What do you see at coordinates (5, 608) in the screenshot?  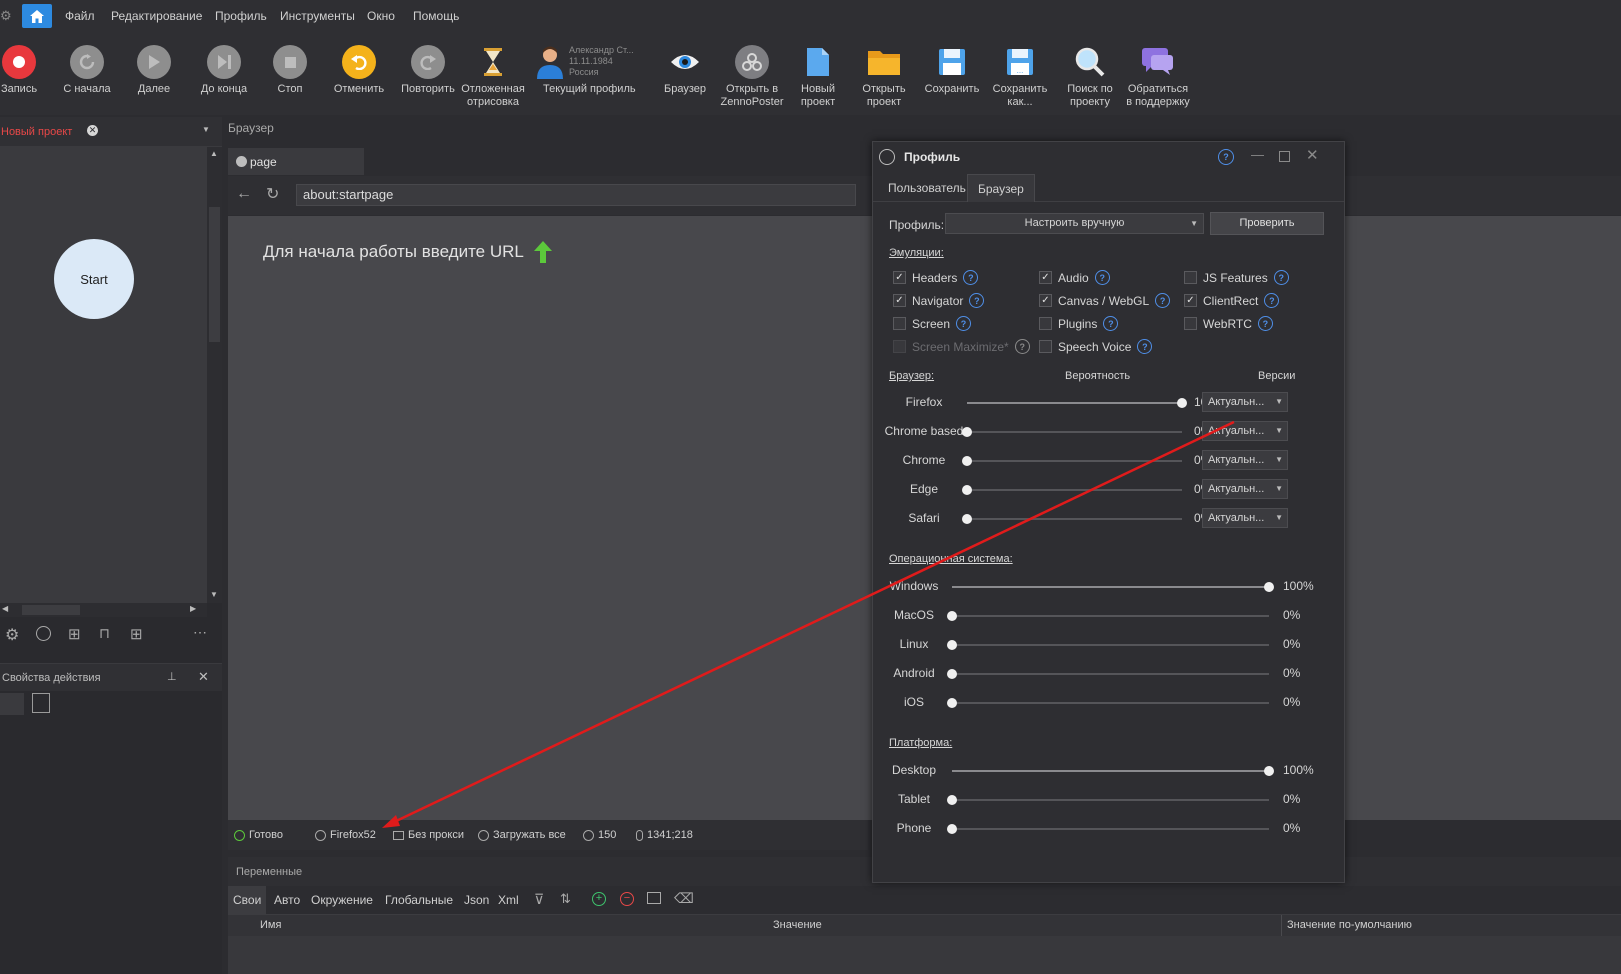 I see `scroll-left-icon: ◀` at bounding box center [5, 608].